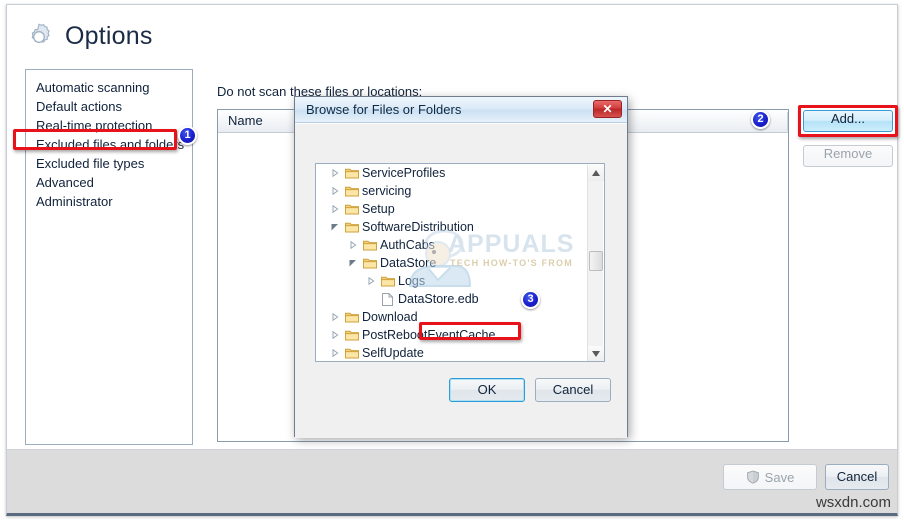 This screenshot has height=523, width=904. Describe the element at coordinates (787, 121) in the screenshot. I see `column-divider` at that location.